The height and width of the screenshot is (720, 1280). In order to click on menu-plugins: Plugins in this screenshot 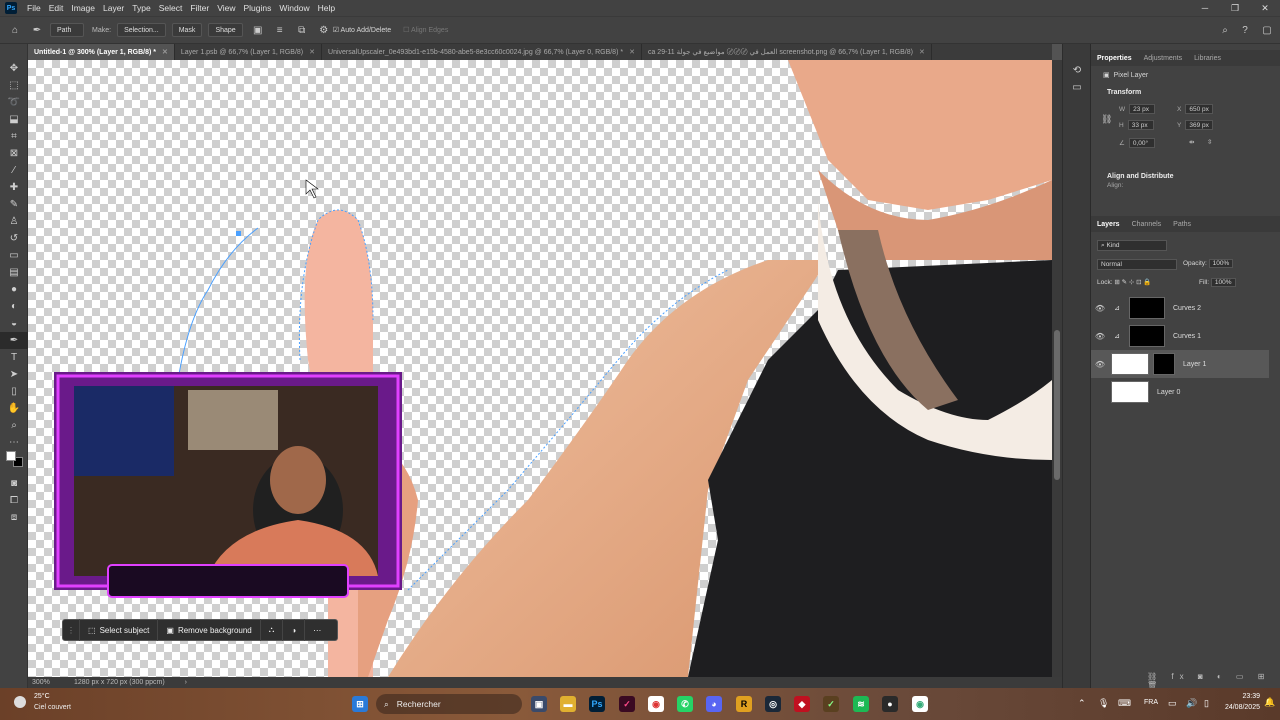, I will do `click(257, 8)`.